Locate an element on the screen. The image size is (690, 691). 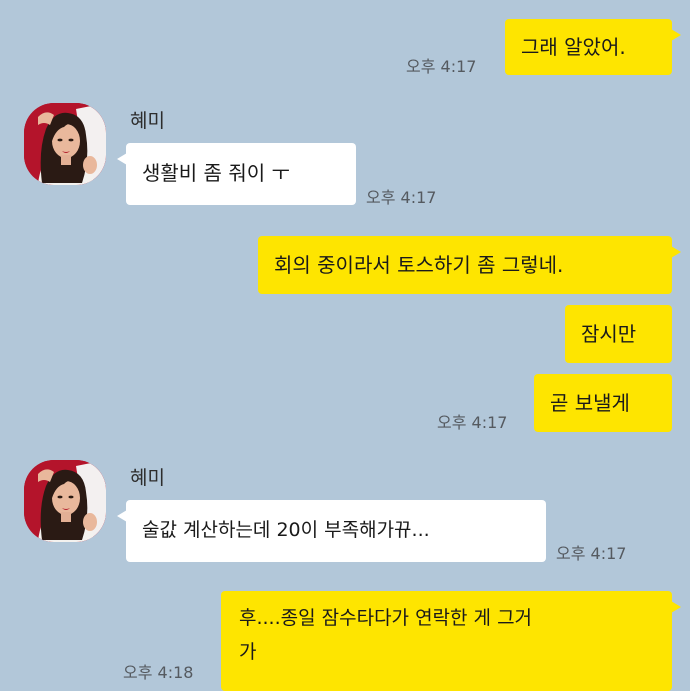
my-message-bubble: 잠시만 is located at coordinates (618, 334).